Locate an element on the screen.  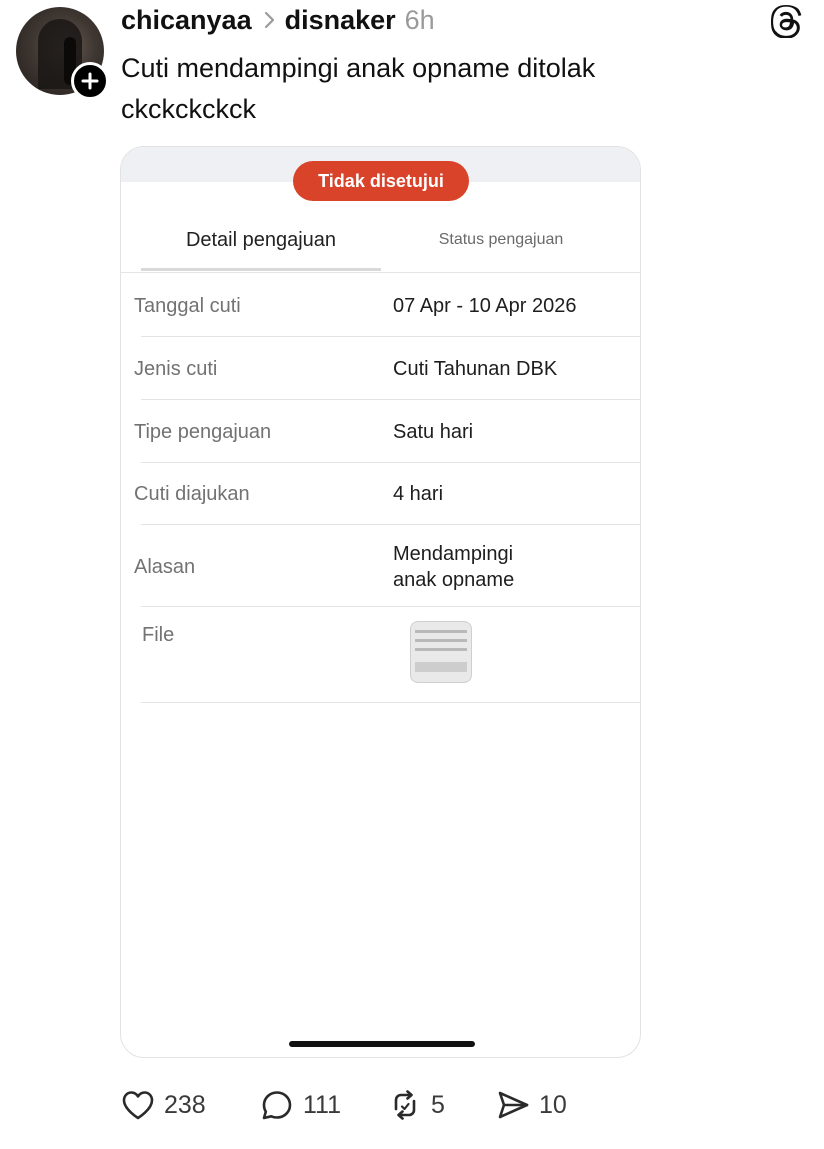
active-tab-underline is located at coordinates (261, 269).